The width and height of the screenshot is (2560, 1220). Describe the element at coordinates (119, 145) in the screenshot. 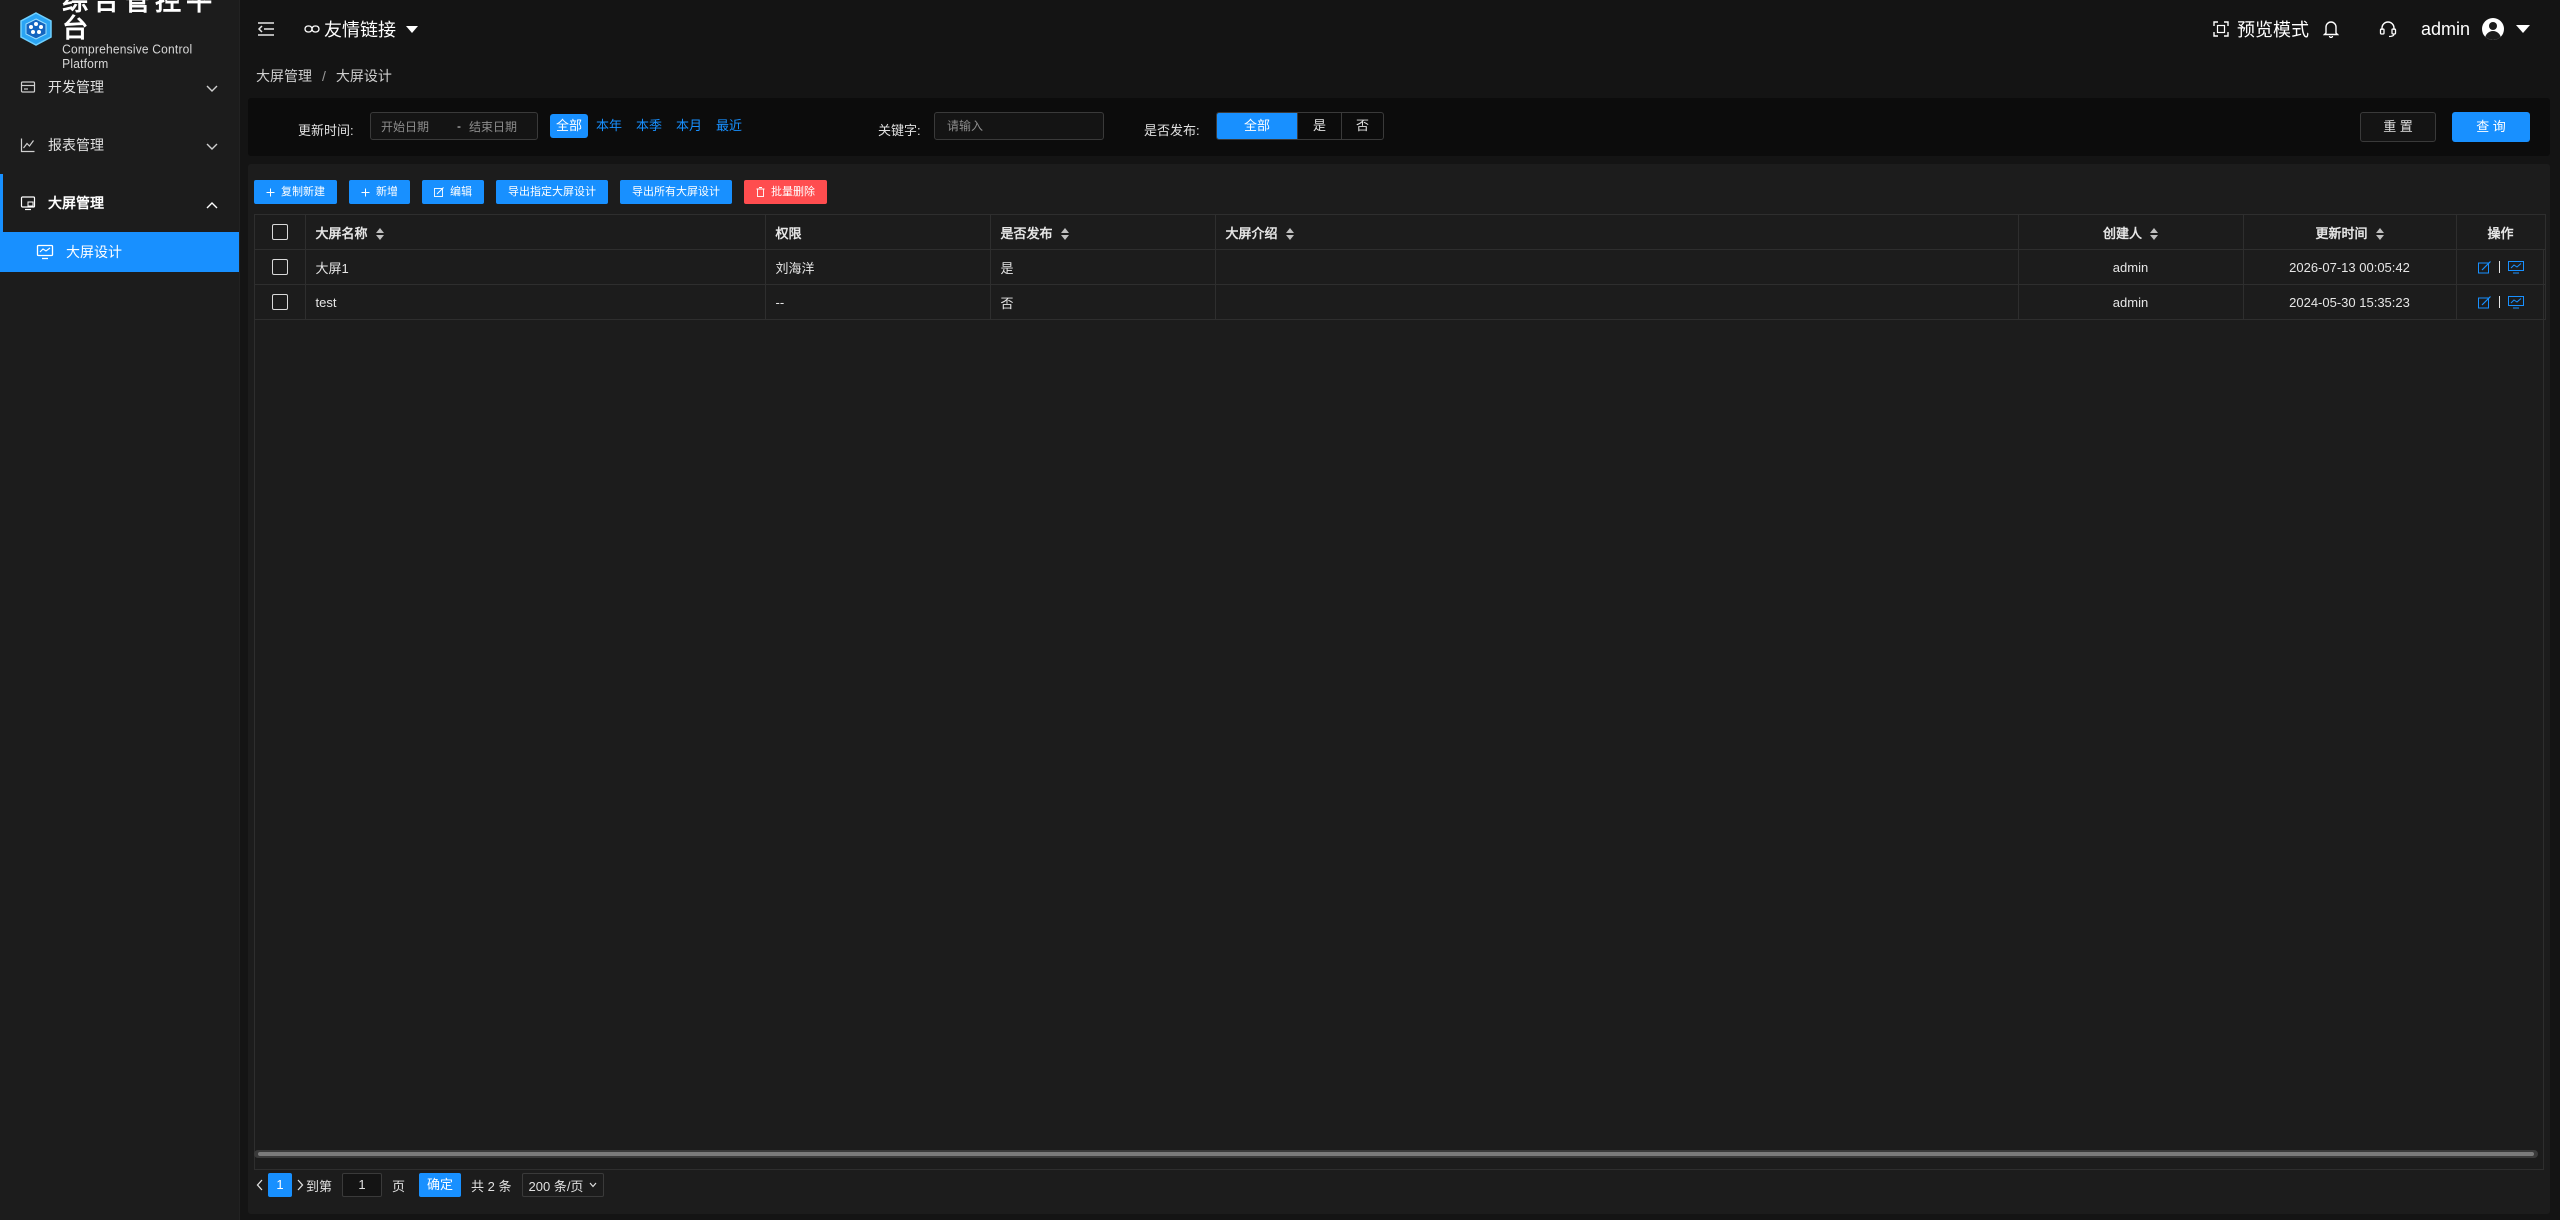

I see `sidebar-item-report: 报表管理` at that location.